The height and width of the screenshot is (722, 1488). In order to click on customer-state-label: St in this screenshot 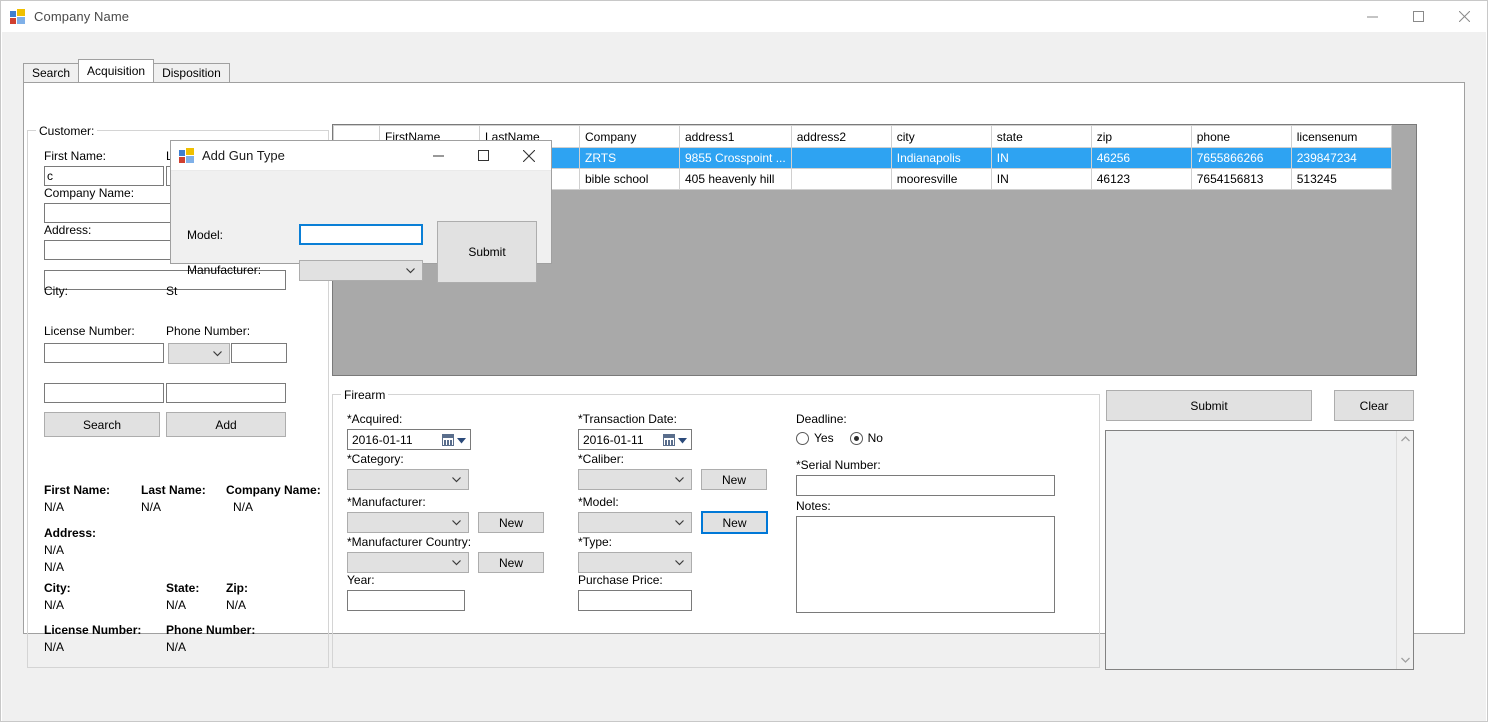, I will do `click(172, 291)`.